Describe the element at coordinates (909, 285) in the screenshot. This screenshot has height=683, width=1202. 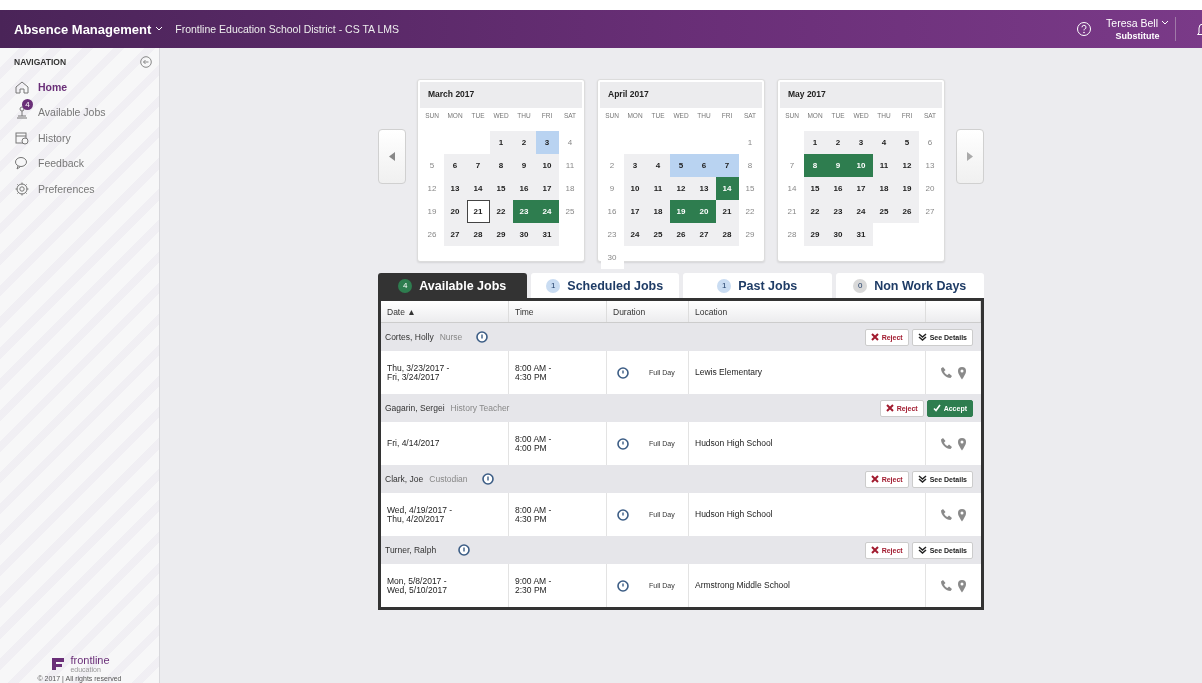
I see `tab: 0 Non Work Days` at that location.